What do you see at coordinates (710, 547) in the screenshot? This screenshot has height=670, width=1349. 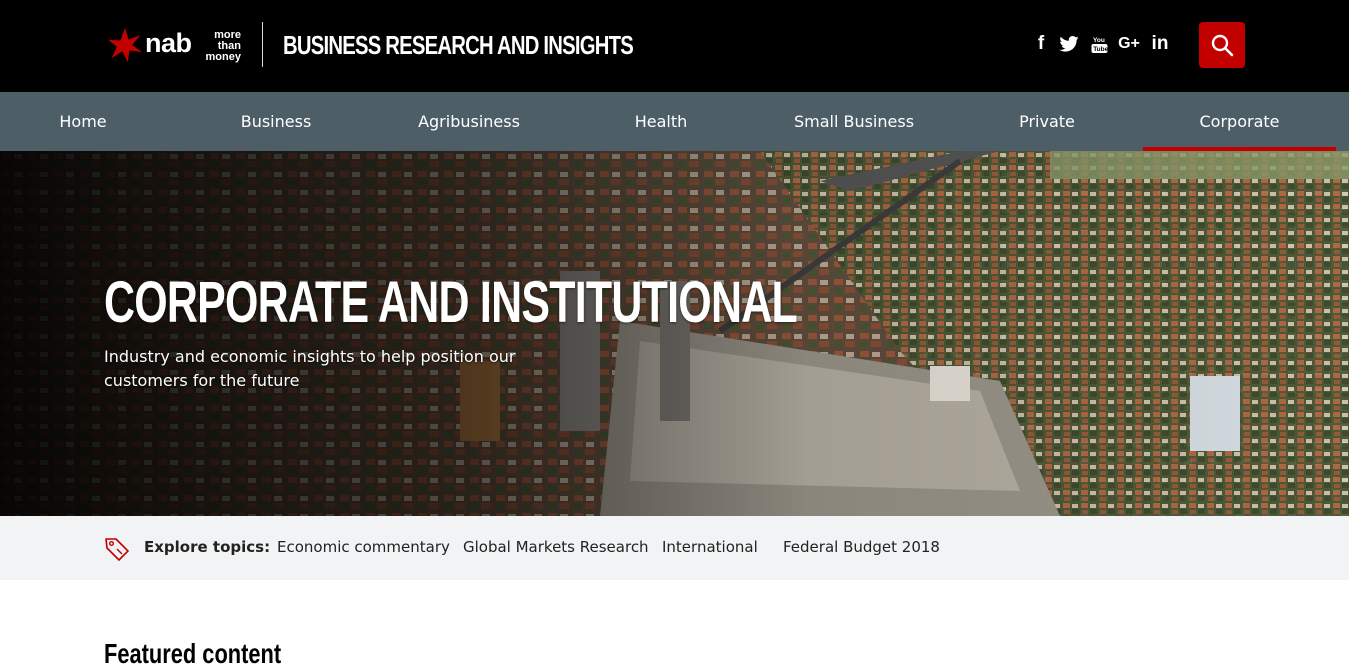 I see `topic-link-international: International` at bounding box center [710, 547].